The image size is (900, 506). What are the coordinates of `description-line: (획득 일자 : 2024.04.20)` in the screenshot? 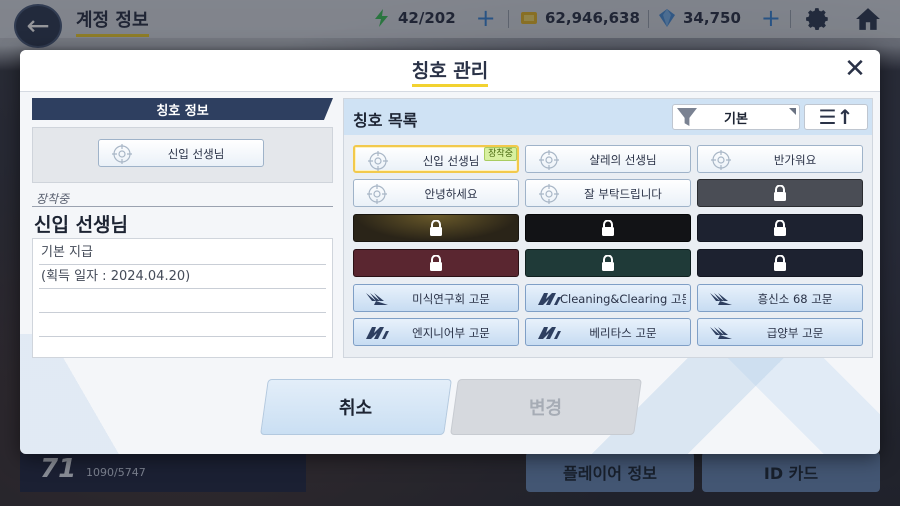 It's located at (182, 277).